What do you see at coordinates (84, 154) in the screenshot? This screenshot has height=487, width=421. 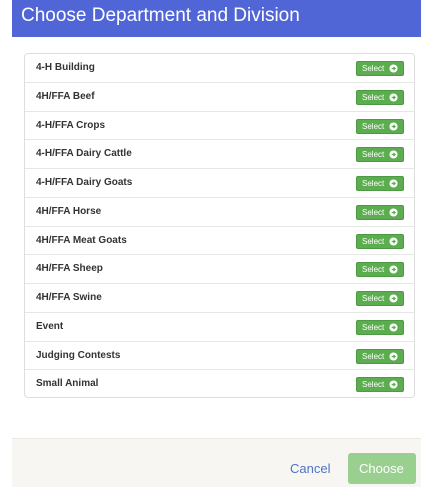 I see `department-label: 4-H/FFA Dairy Cattle` at bounding box center [84, 154].